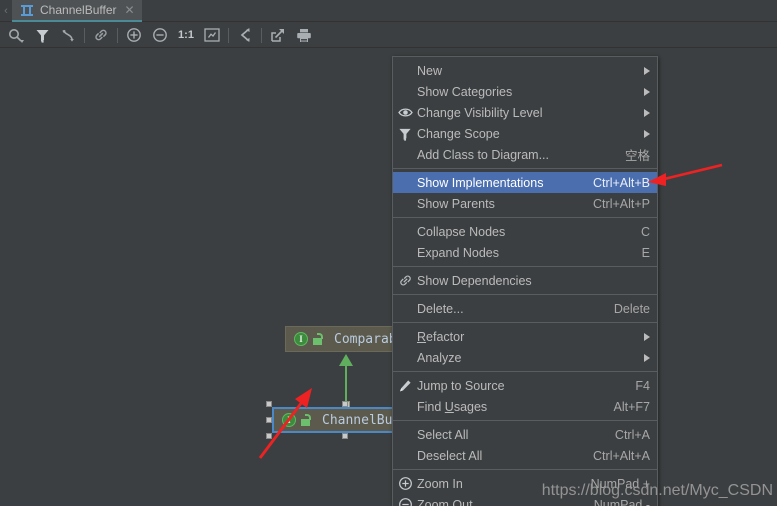  What do you see at coordinates (269, 420) in the screenshot?
I see `resize-handle-w` at bounding box center [269, 420].